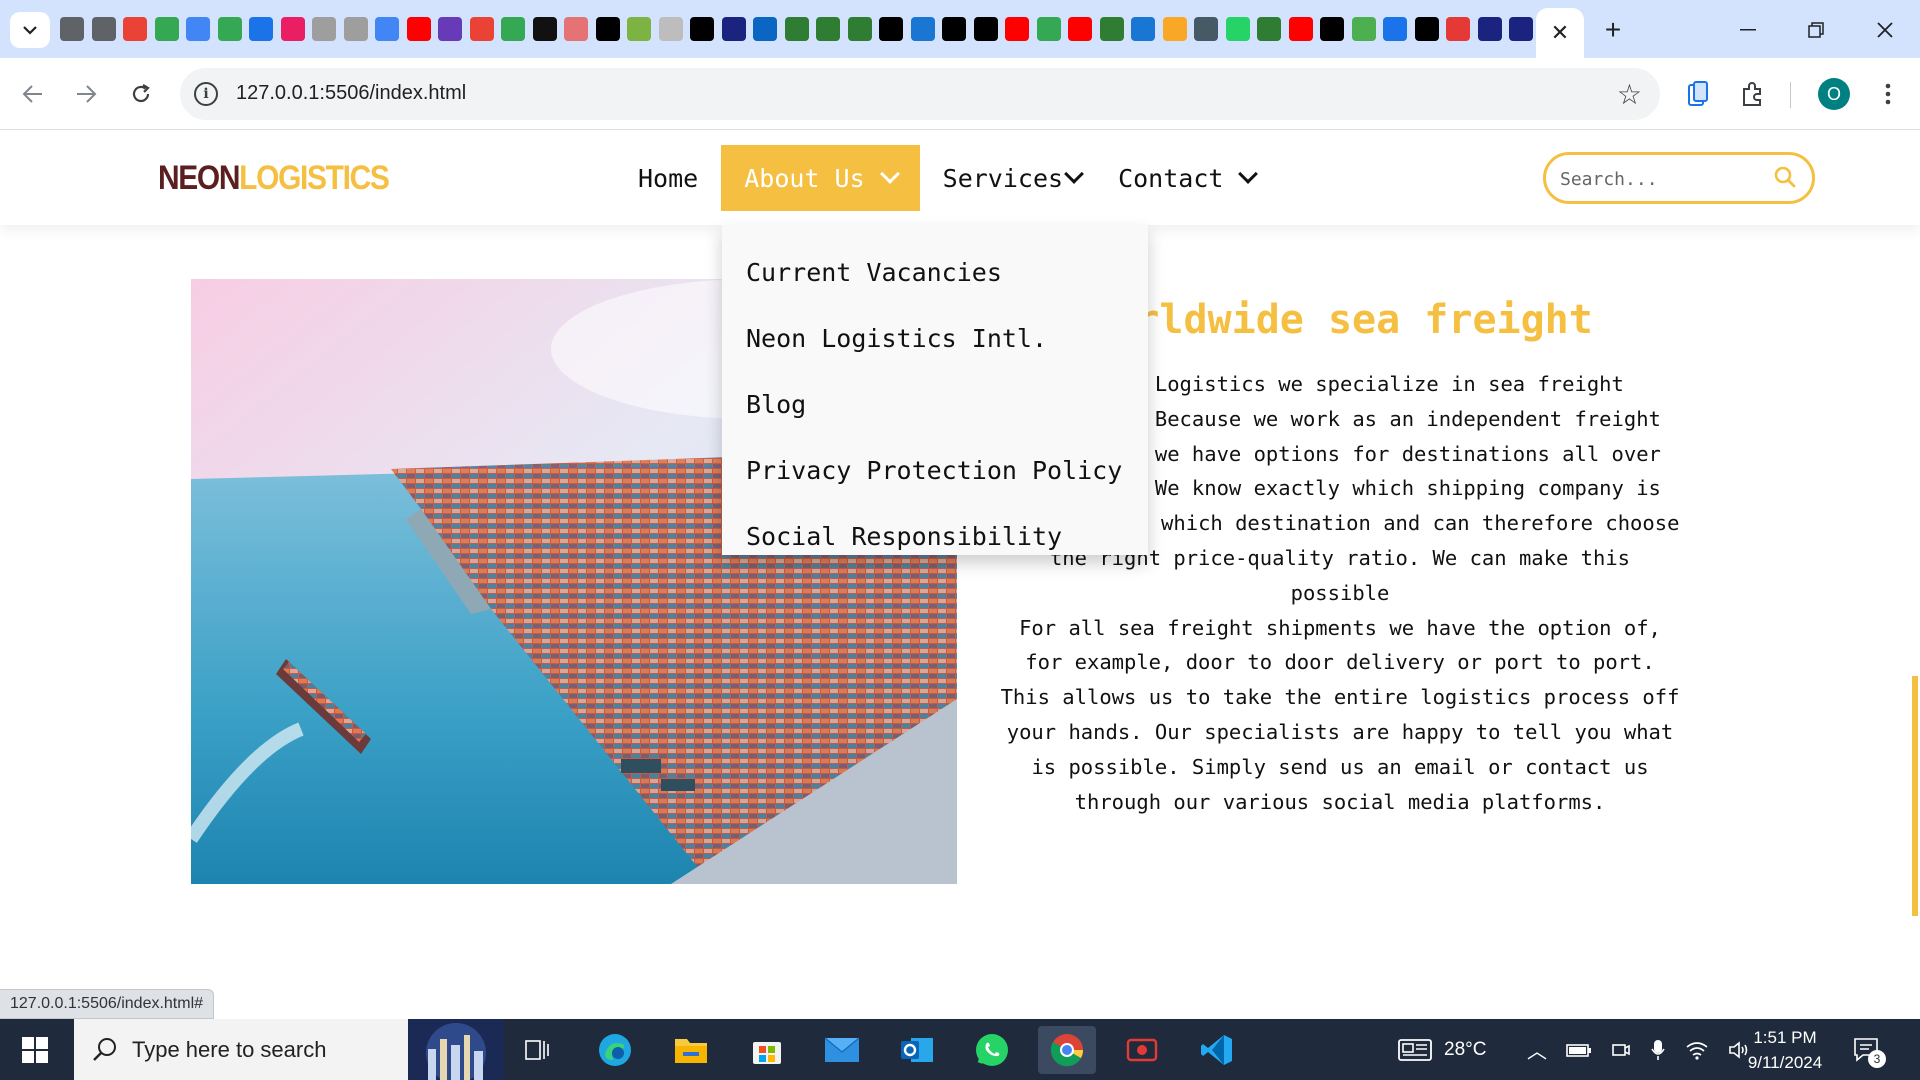 The height and width of the screenshot is (1080, 1920). I want to click on nav-services: Services, so click(1007, 178).